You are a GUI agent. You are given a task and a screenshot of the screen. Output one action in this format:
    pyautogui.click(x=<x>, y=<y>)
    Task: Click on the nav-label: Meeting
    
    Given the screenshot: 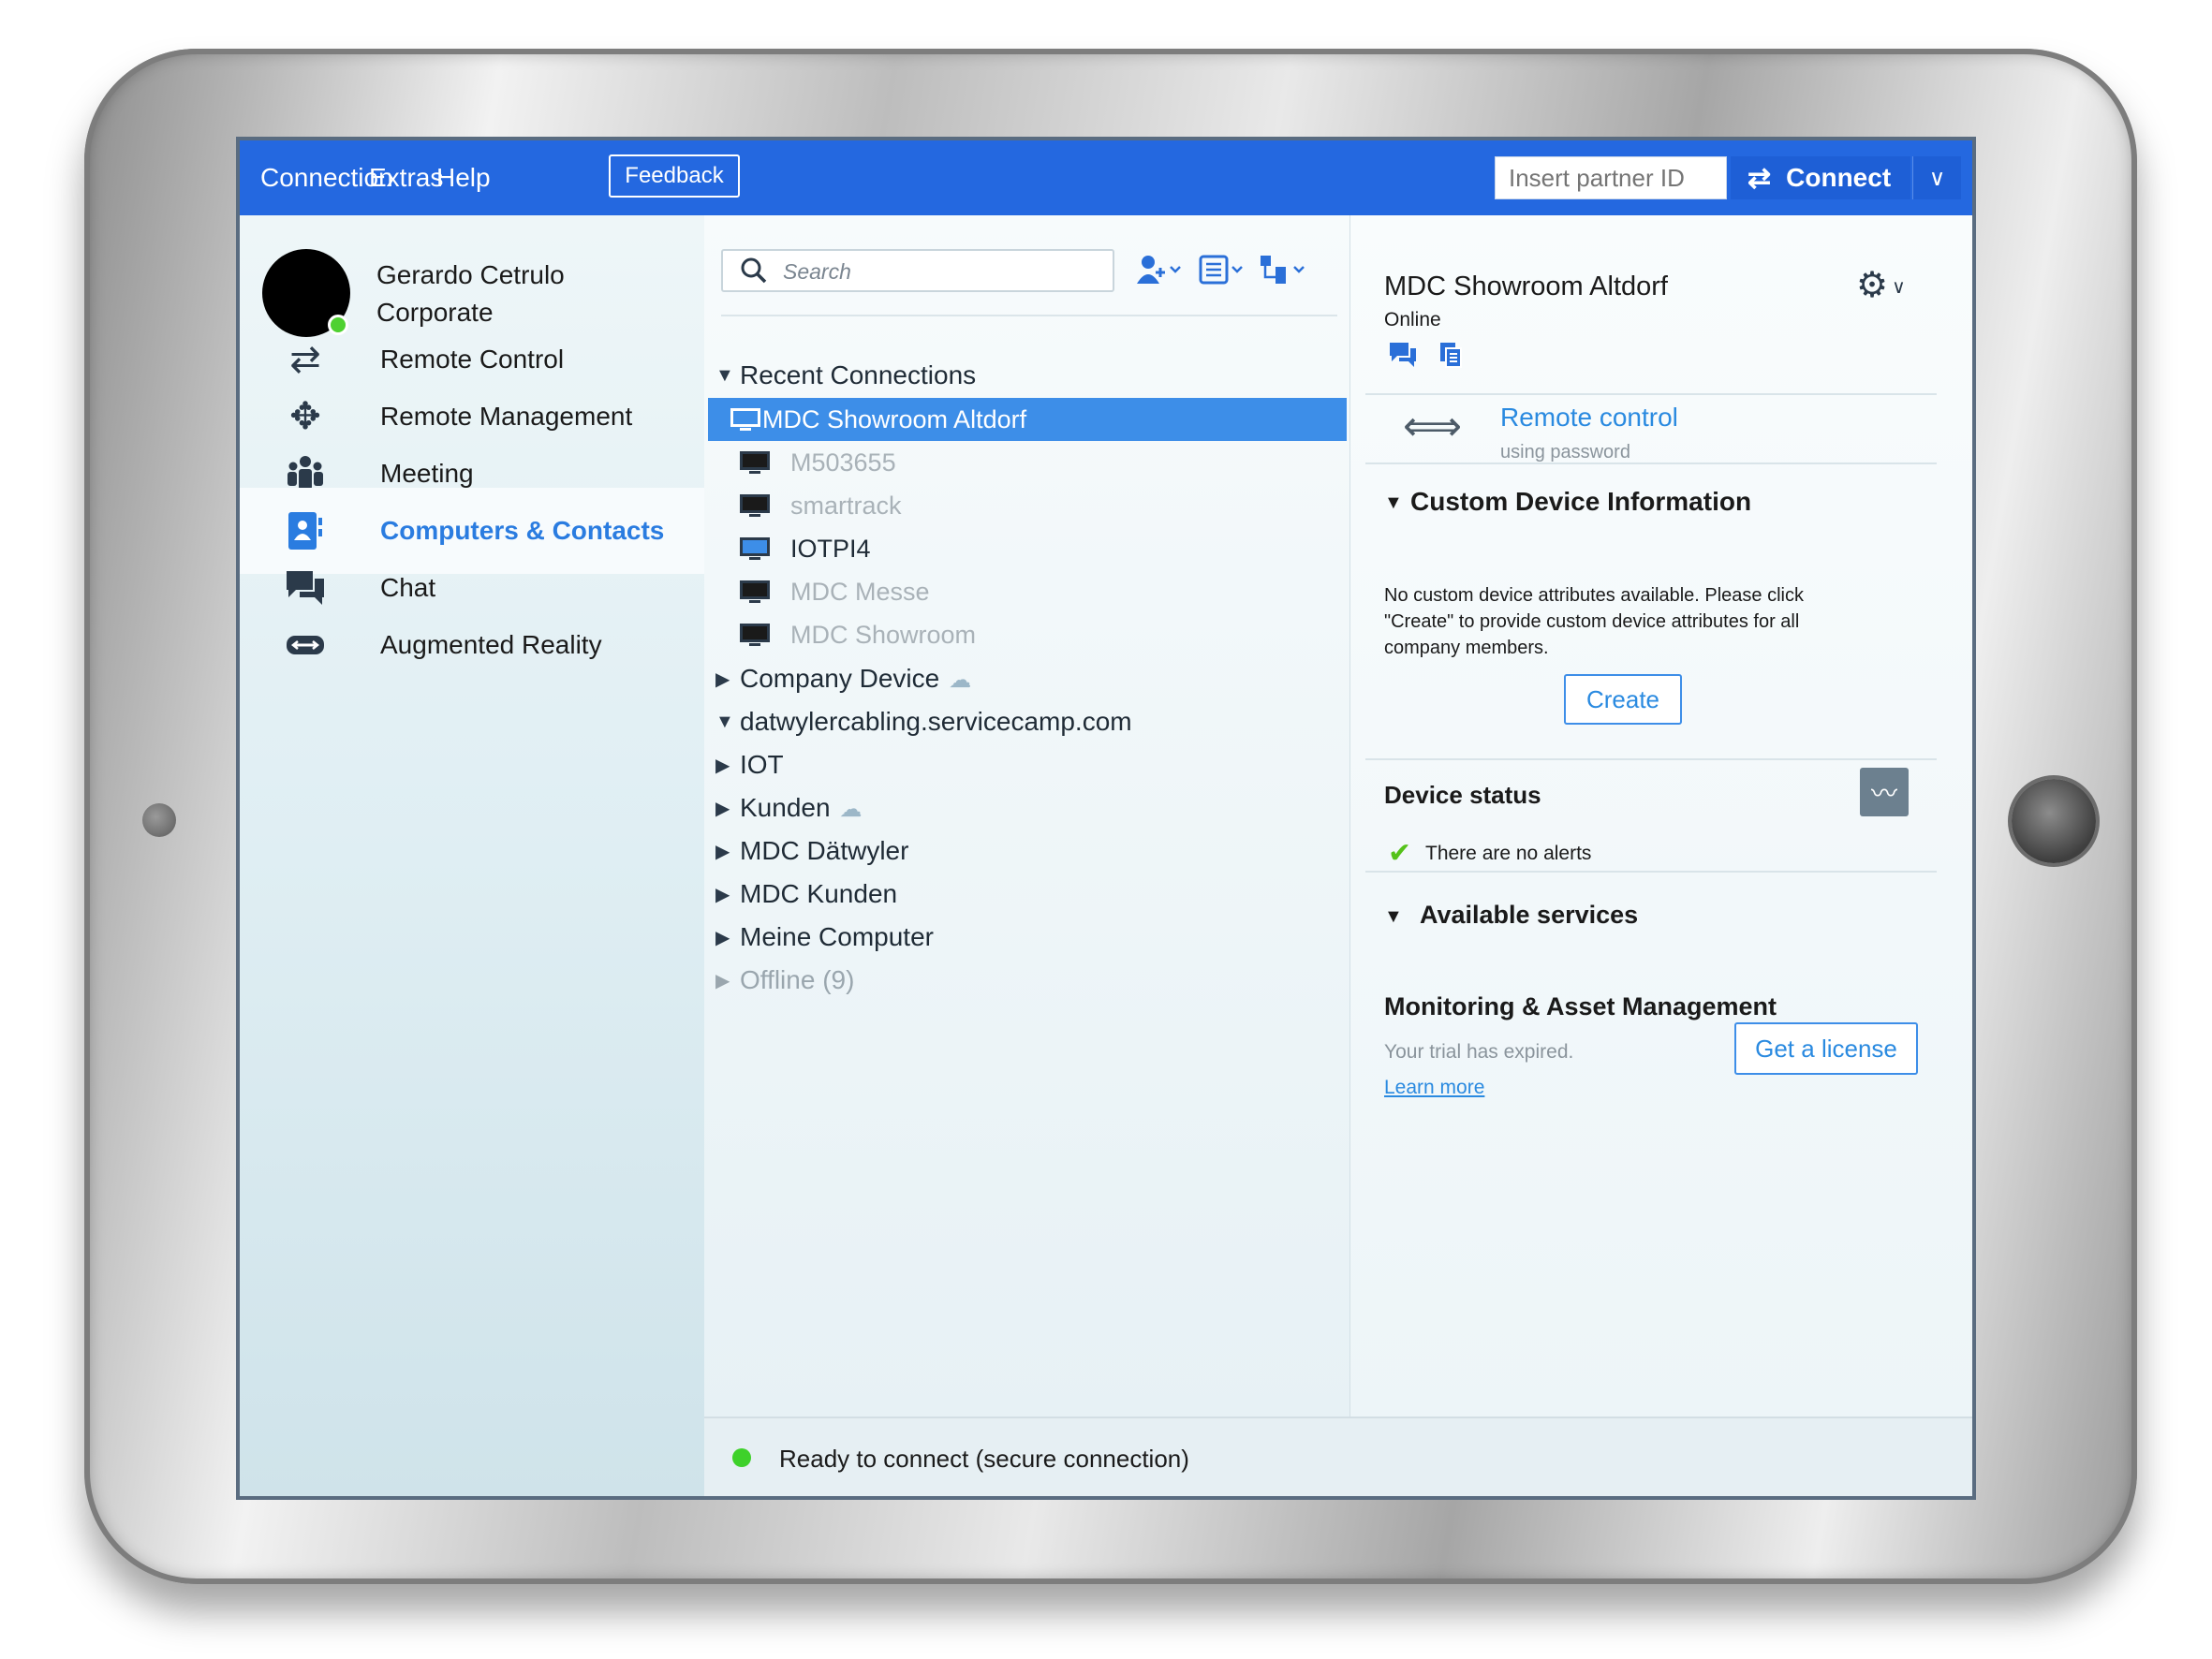 What is the action you would take?
    pyautogui.click(x=427, y=473)
    